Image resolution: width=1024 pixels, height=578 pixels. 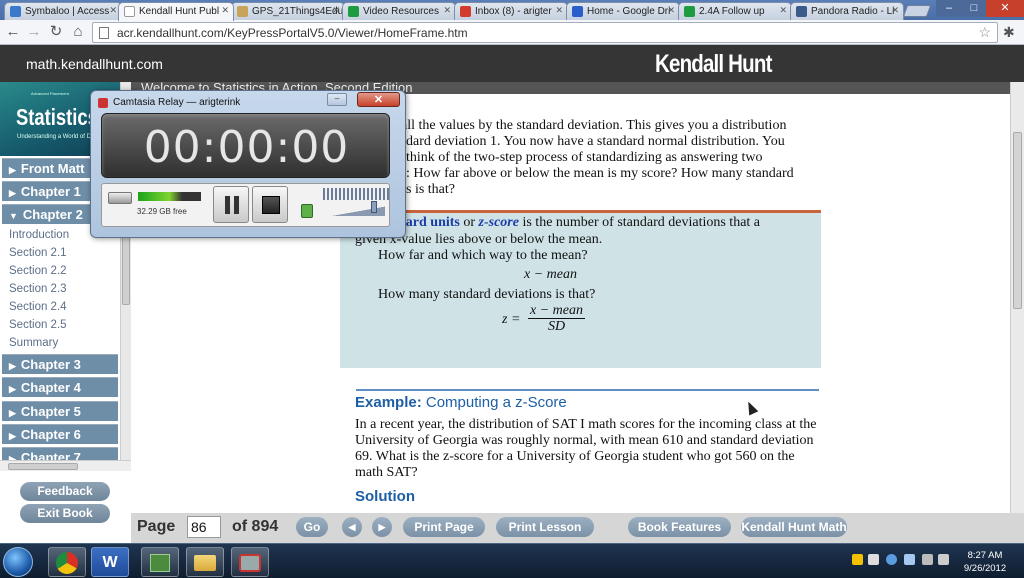 I want to click on system-clock: 8:27 AM 9/26/2012, so click(x=985, y=562).